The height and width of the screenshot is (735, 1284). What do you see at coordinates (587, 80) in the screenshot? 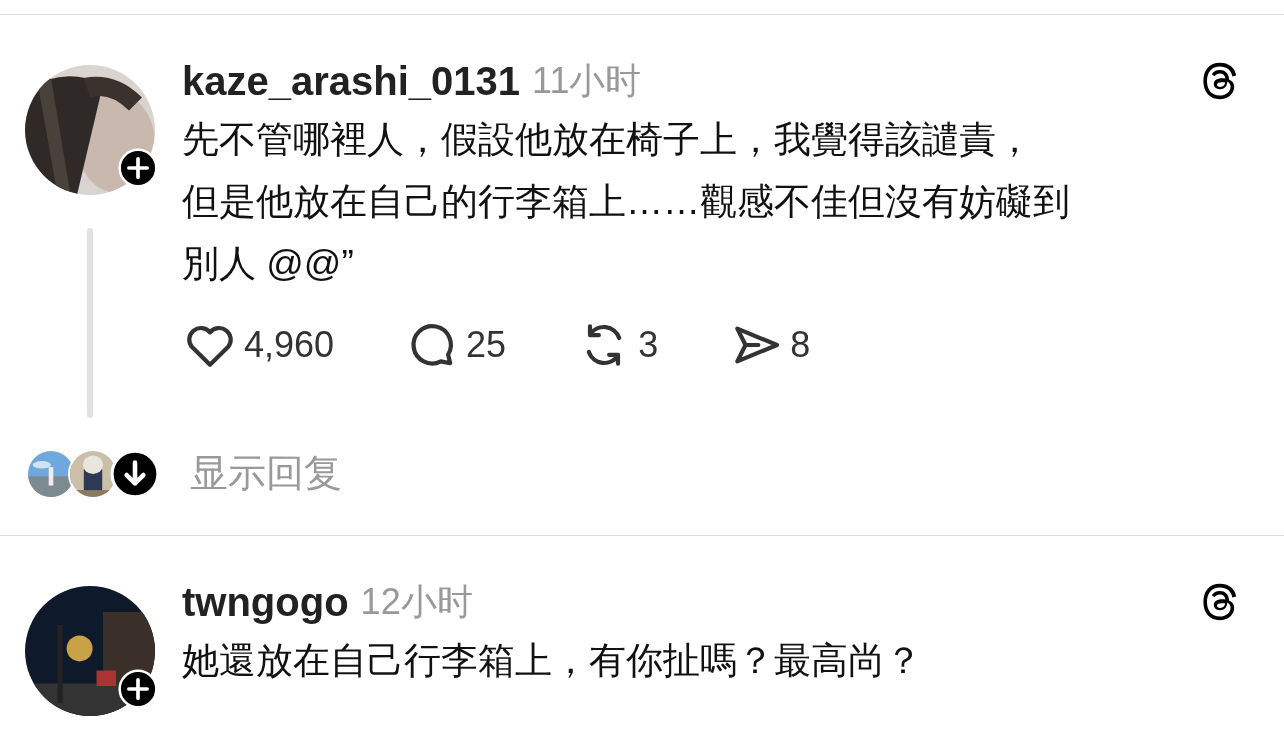
I see `post-time: 11小时` at bounding box center [587, 80].